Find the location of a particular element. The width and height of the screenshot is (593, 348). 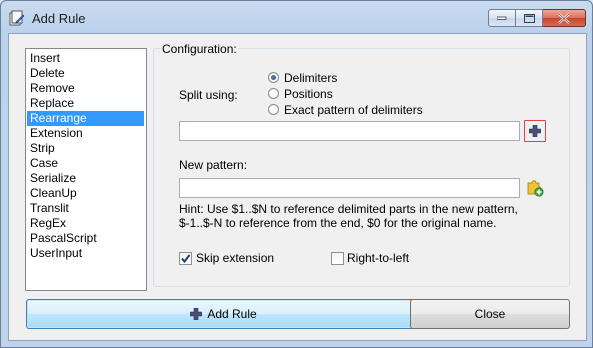

radio-delimiters is located at coordinates (273, 77).